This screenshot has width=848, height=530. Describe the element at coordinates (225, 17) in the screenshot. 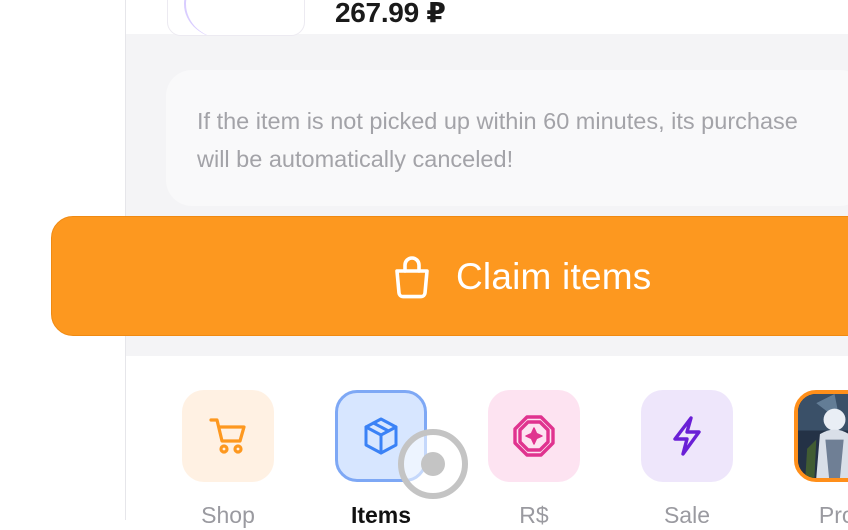

I see `thumbnail-decoration` at that location.